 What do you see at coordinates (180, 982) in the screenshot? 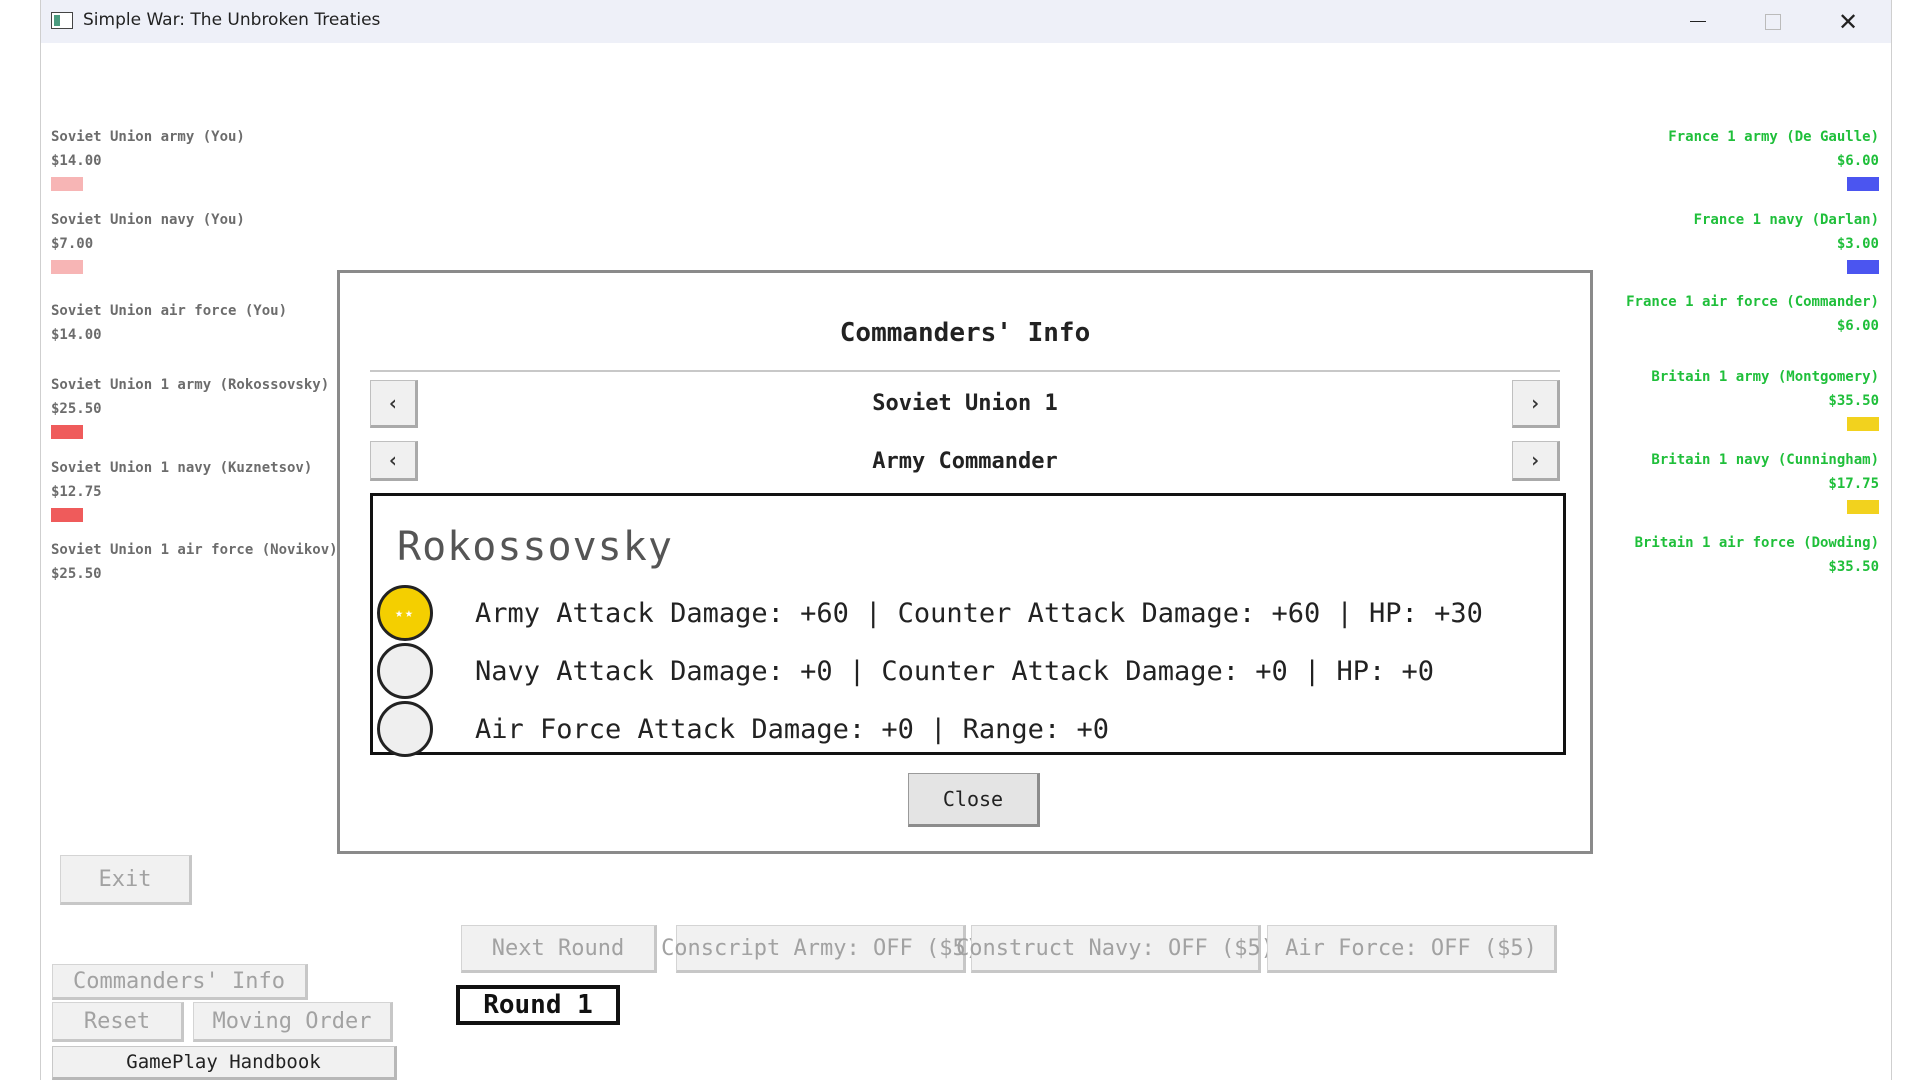
I see `commanders-info-button: Commanders' Info` at bounding box center [180, 982].